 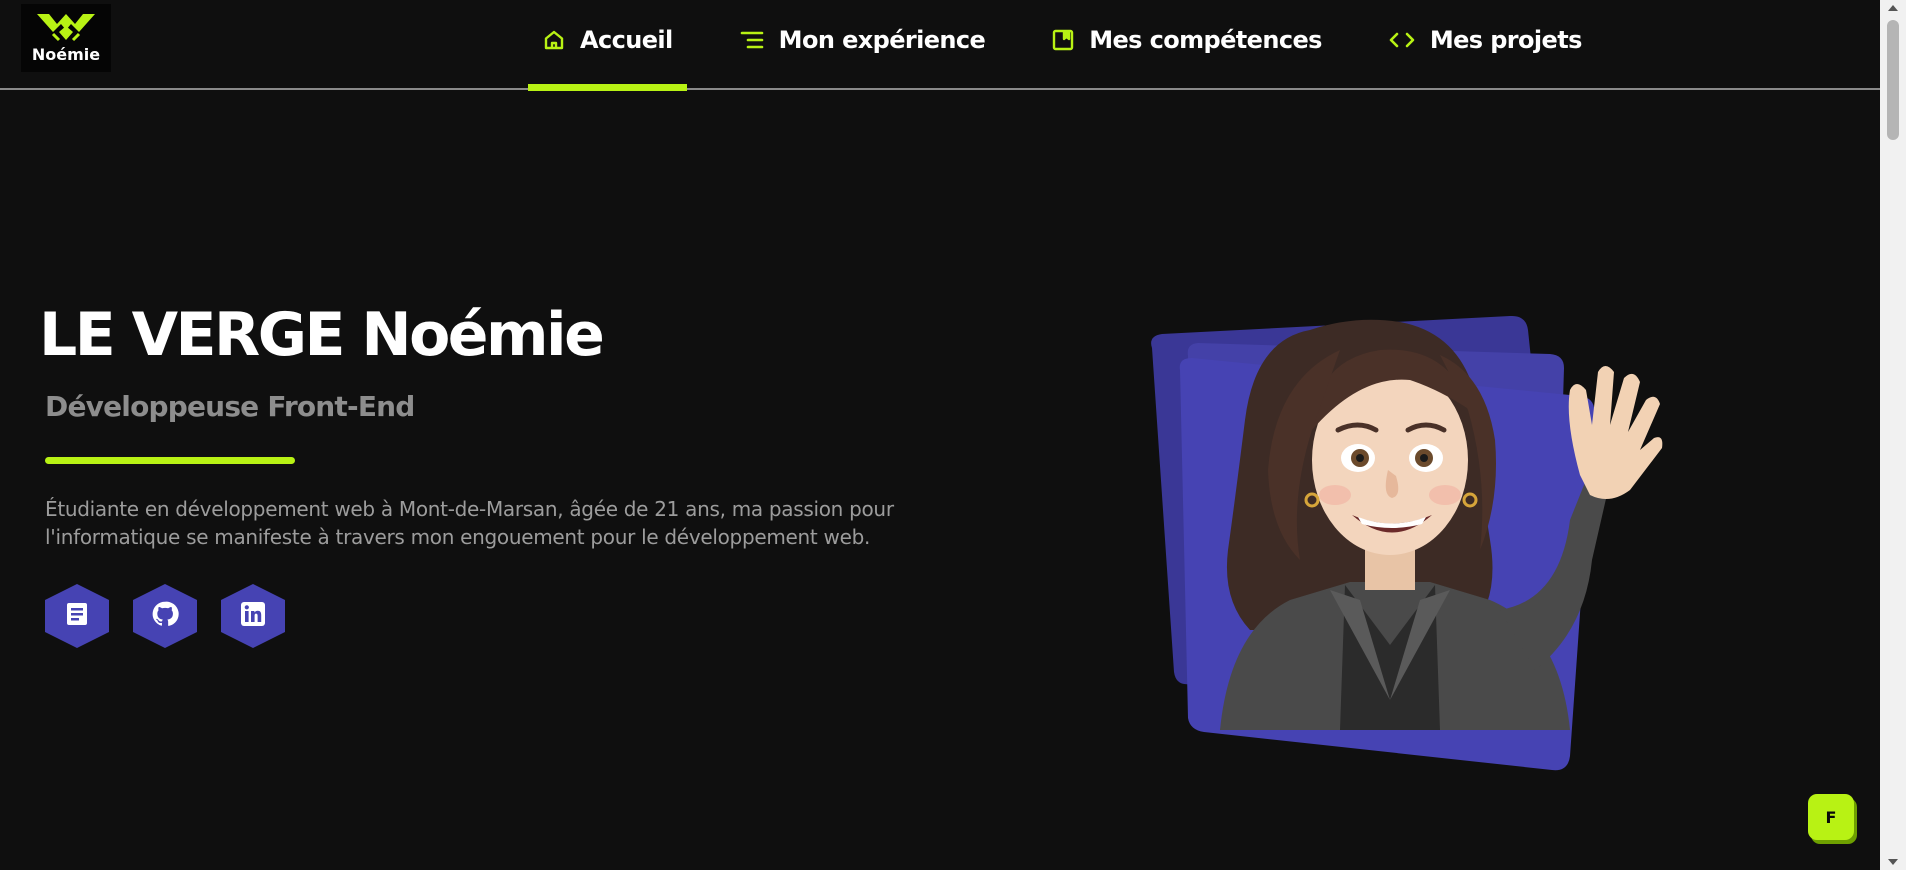 I want to click on nav-item-accueil: Accueil, so click(x=607, y=45).